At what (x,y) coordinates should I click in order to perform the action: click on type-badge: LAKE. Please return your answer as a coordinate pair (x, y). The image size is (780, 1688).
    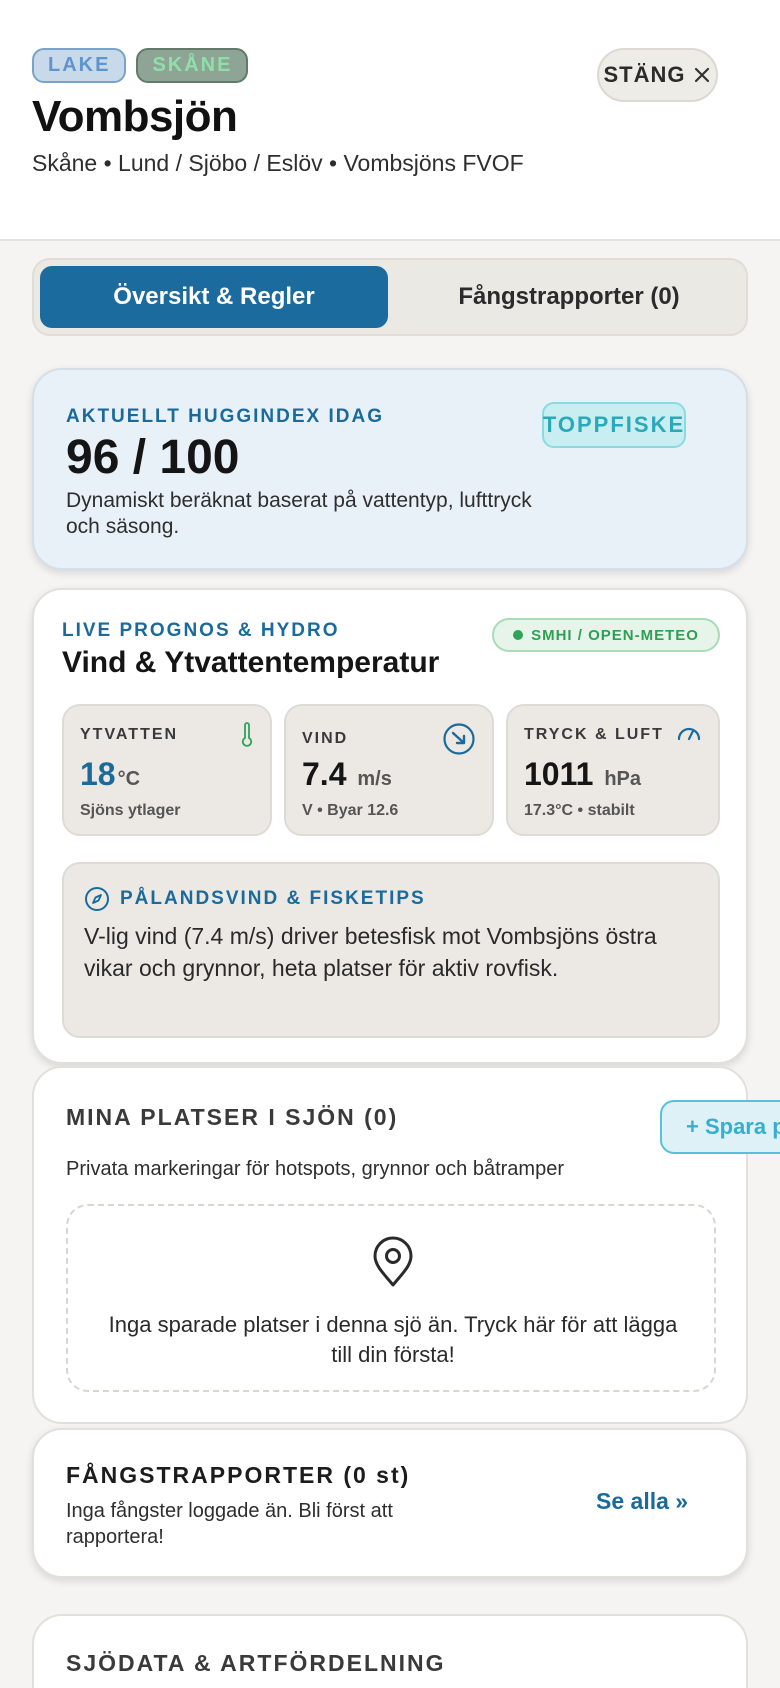
    Looking at the image, I should click on (79, 65).